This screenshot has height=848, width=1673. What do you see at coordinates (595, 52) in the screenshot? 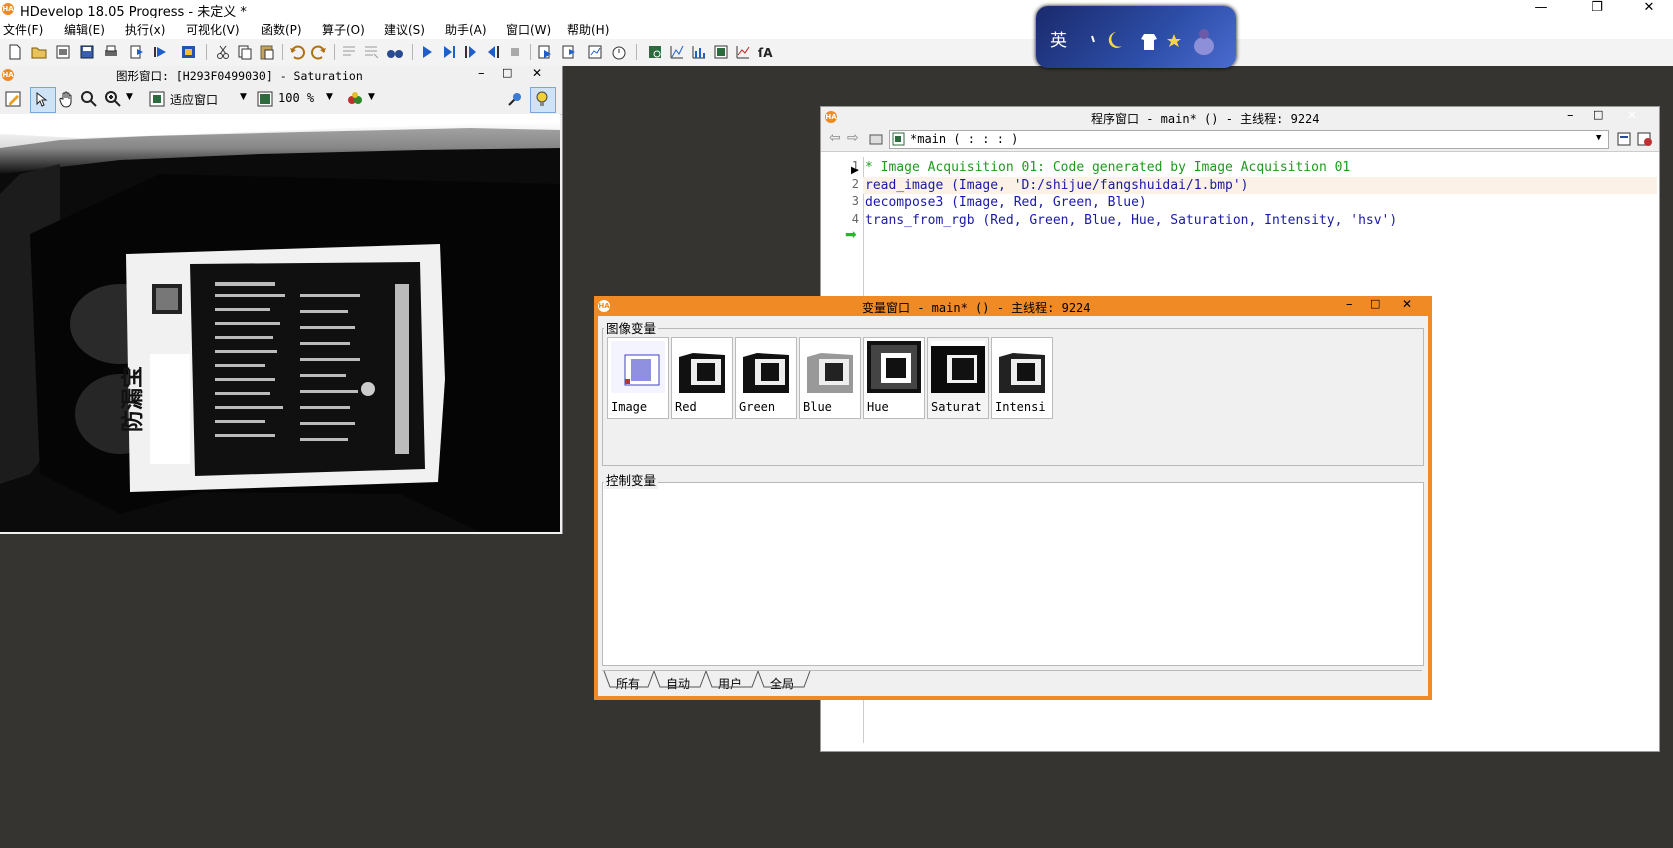
I see `profiler-icon` at bounding box center [595, 52].